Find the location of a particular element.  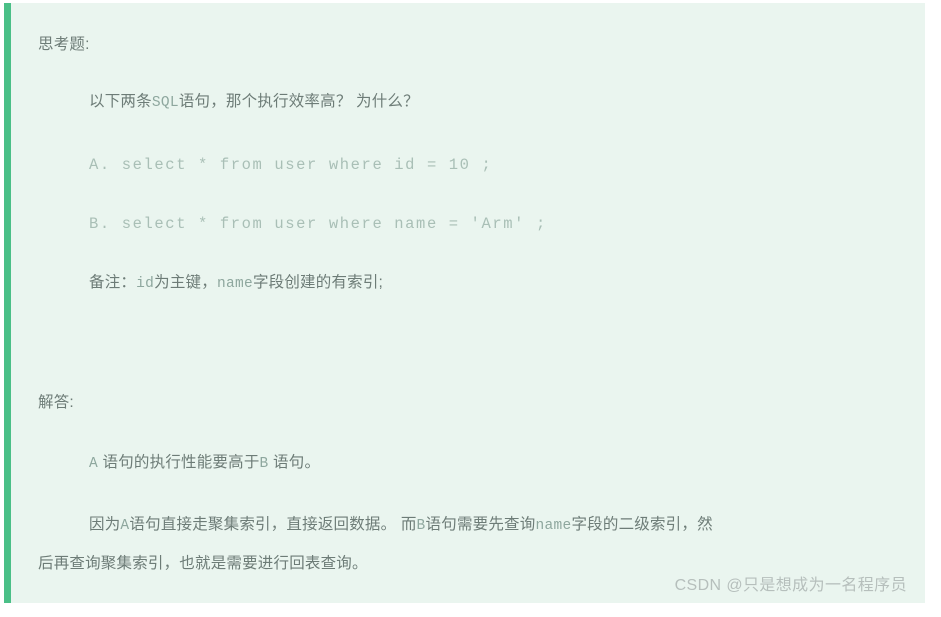

note-code-name: name is located at coordinates (234, 284).